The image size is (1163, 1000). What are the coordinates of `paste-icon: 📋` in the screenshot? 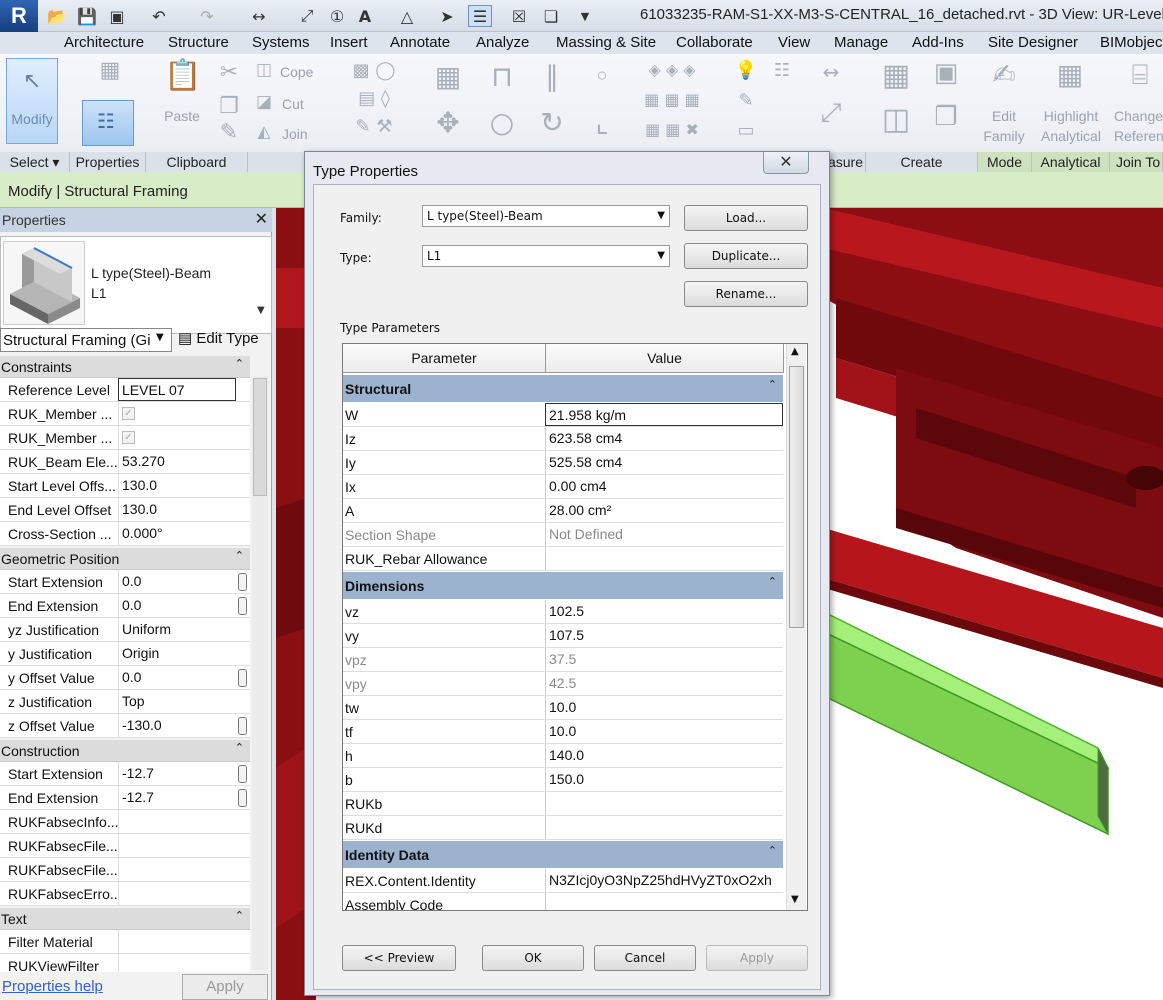 It's located at (182, 75).